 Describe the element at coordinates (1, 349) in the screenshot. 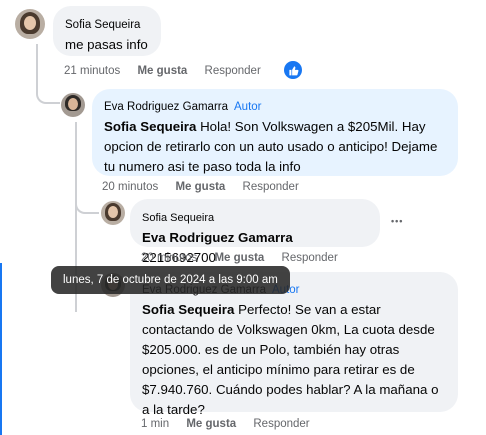

I see `selection-edge` at that location.